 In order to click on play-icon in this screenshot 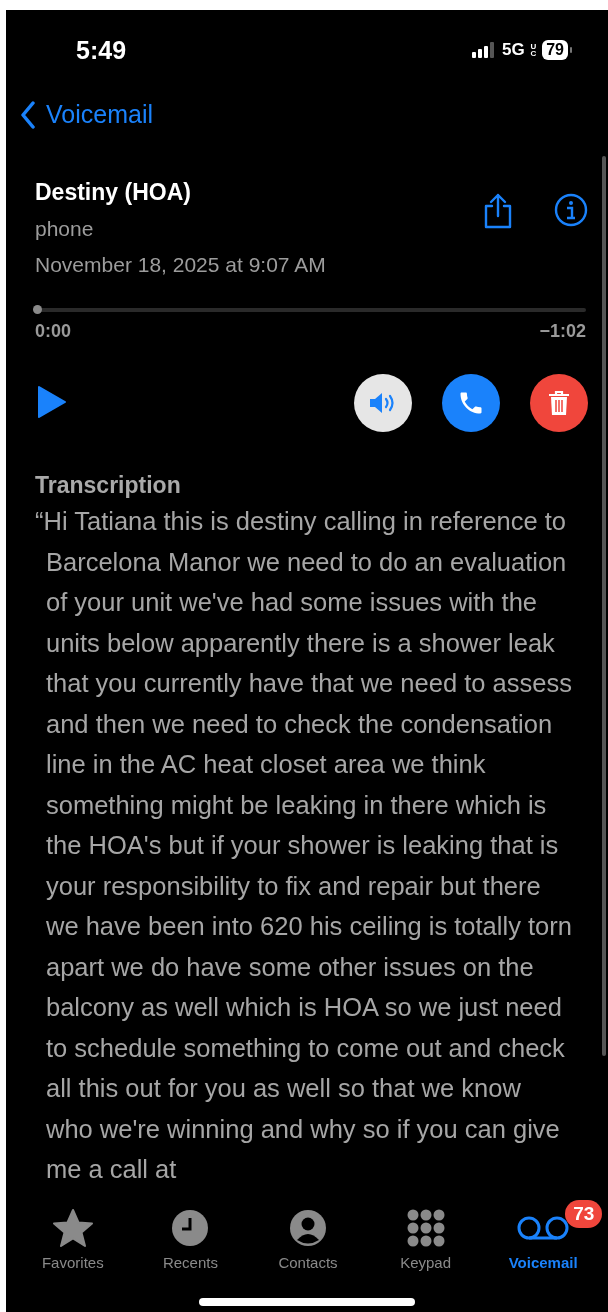, I will do `click(52, 401)`.